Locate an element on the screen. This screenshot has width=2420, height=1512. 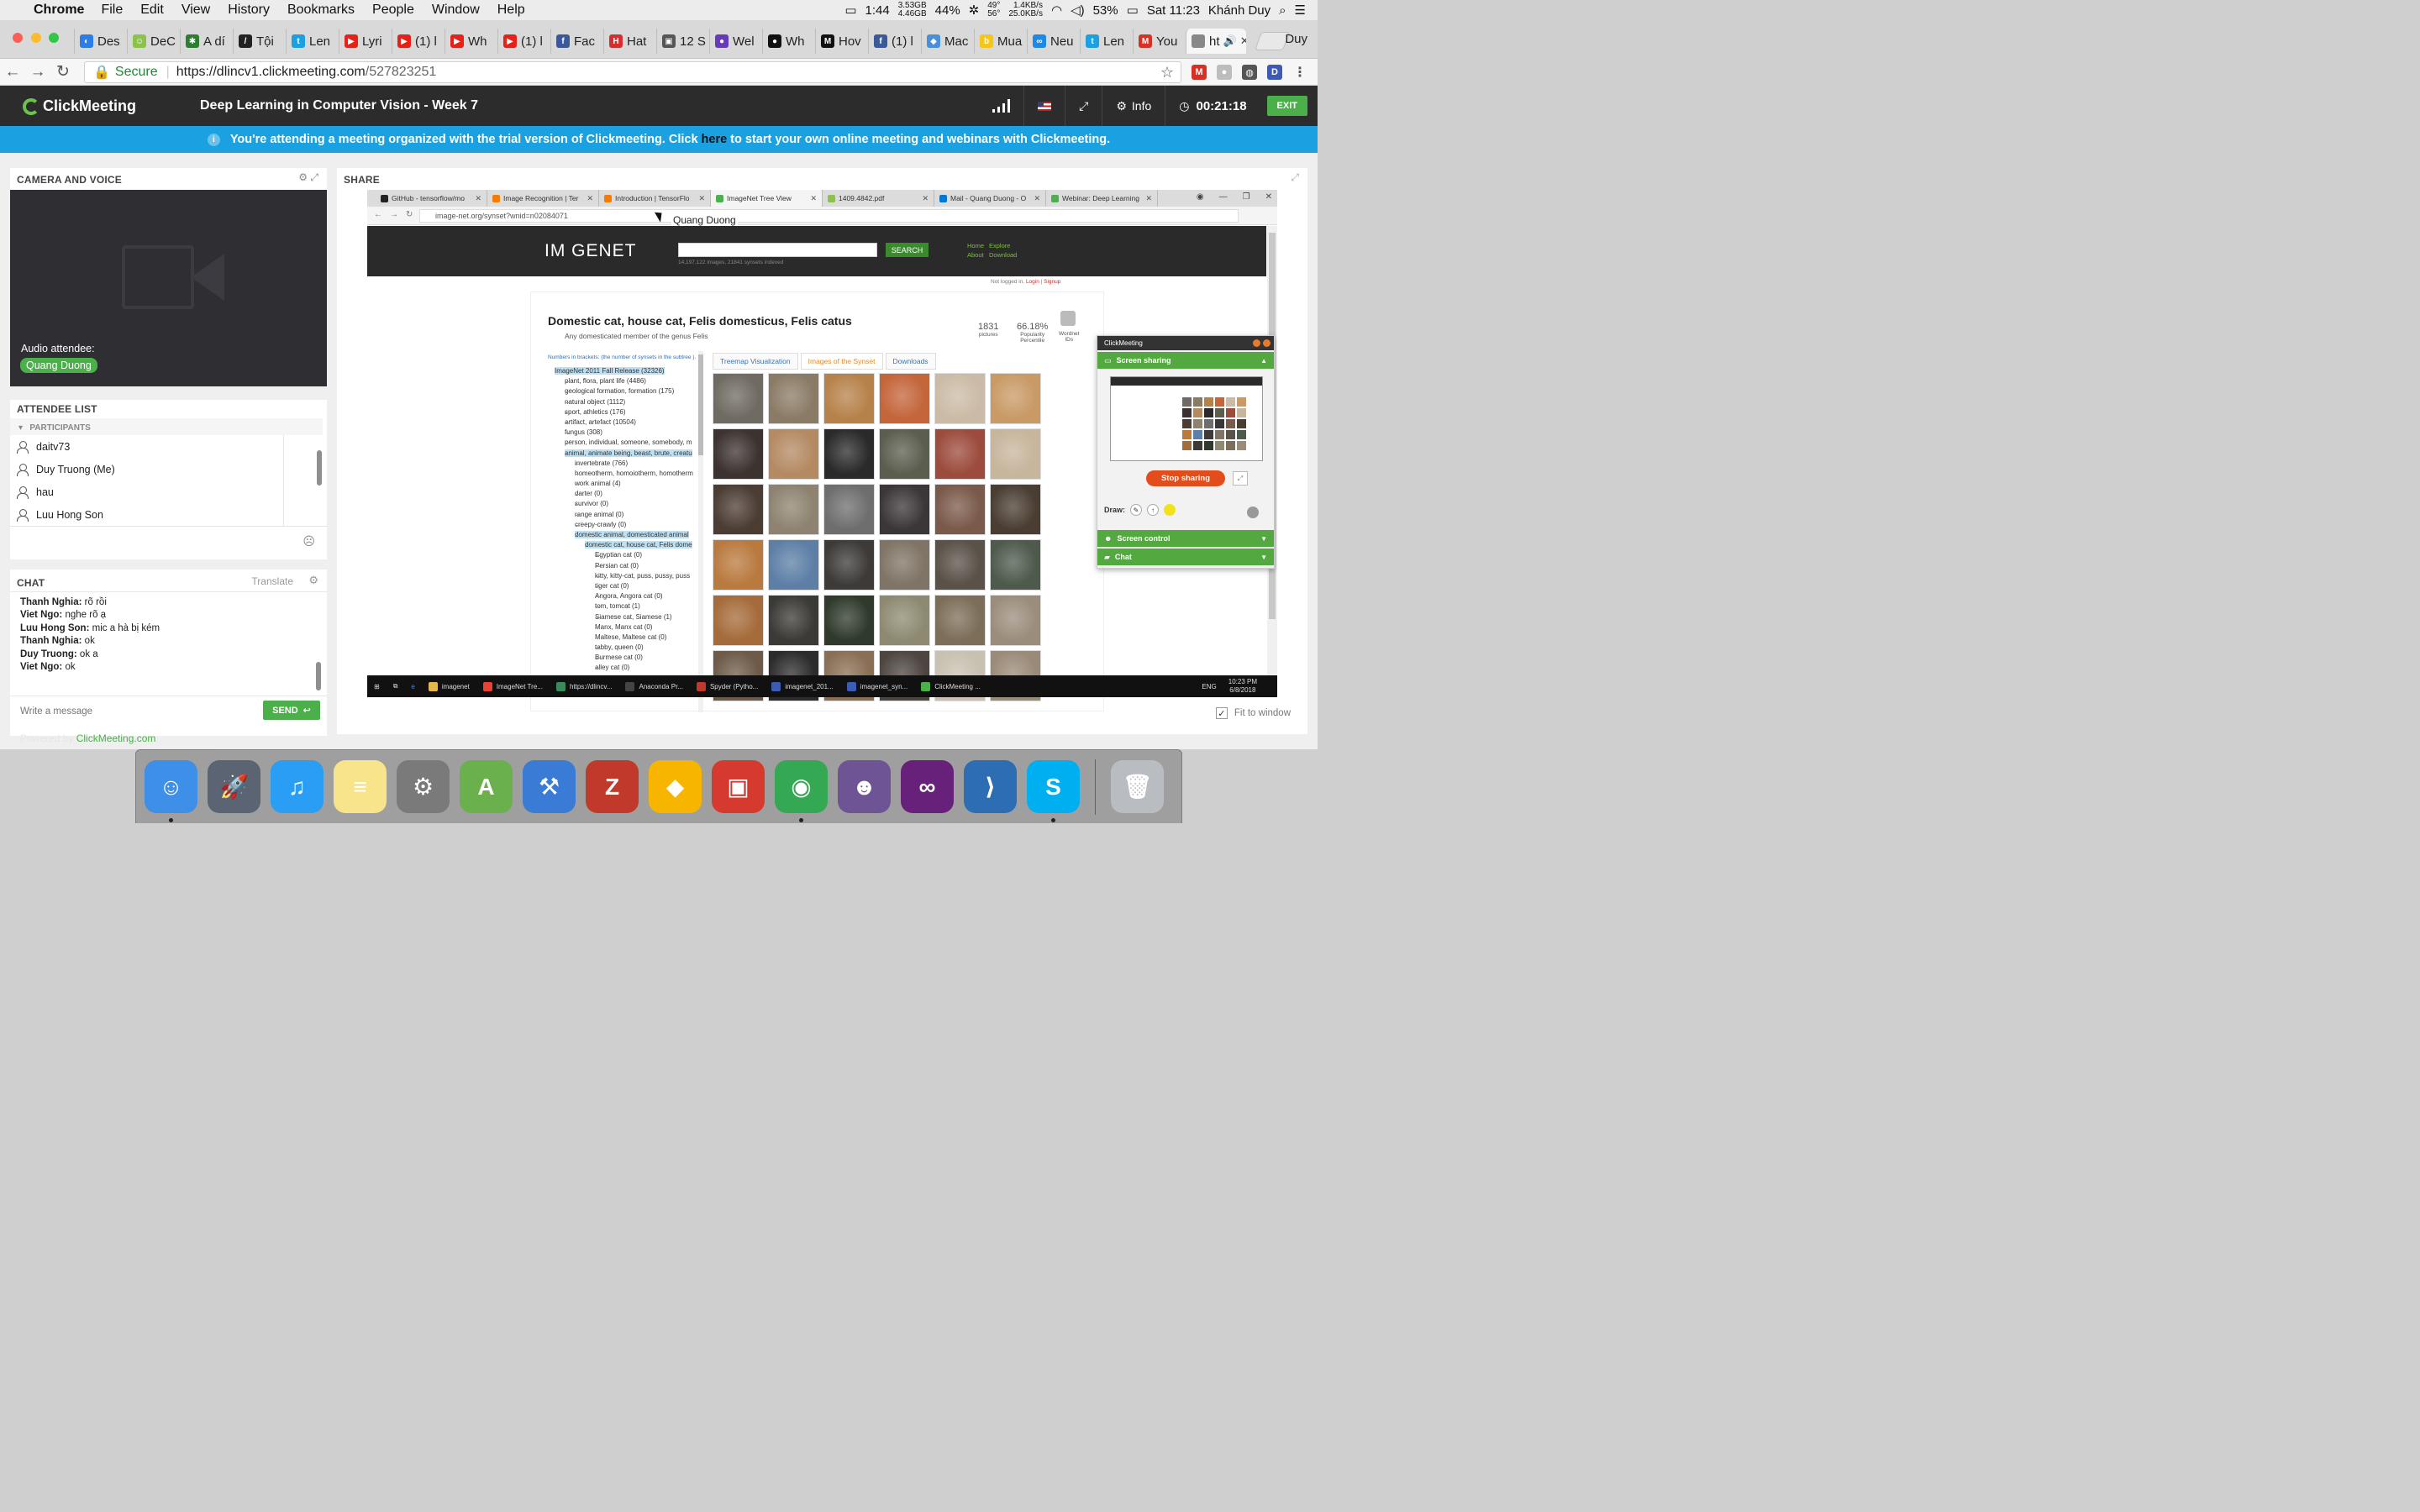
browser-tab: ● Wel is located at coordinates (735, 41).